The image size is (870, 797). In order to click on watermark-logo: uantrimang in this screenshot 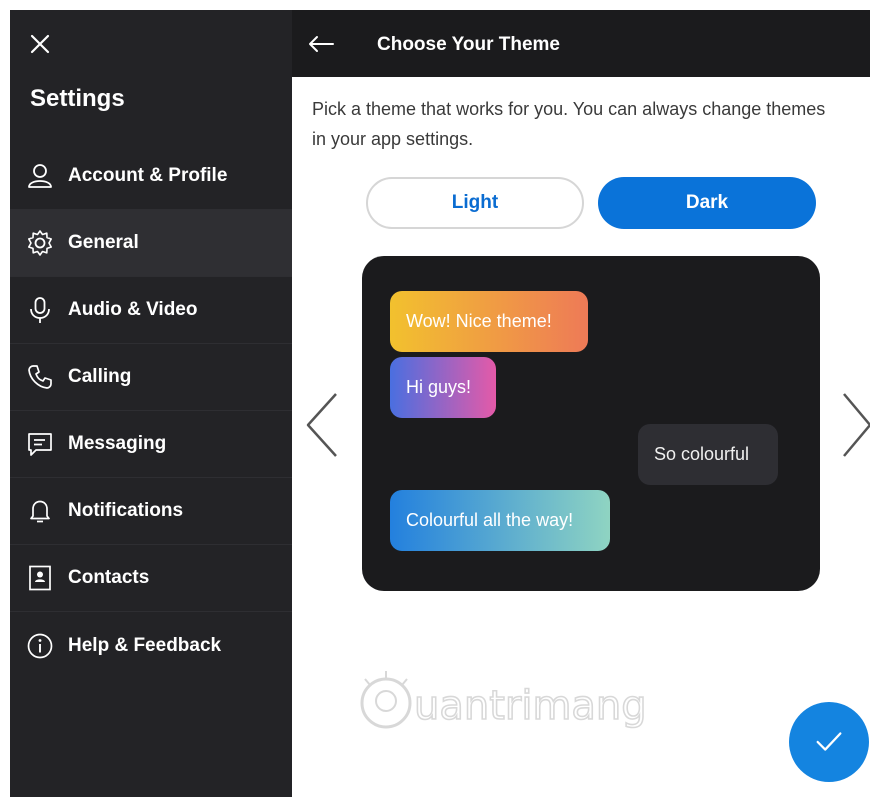, I will do `click(506, 700)`.